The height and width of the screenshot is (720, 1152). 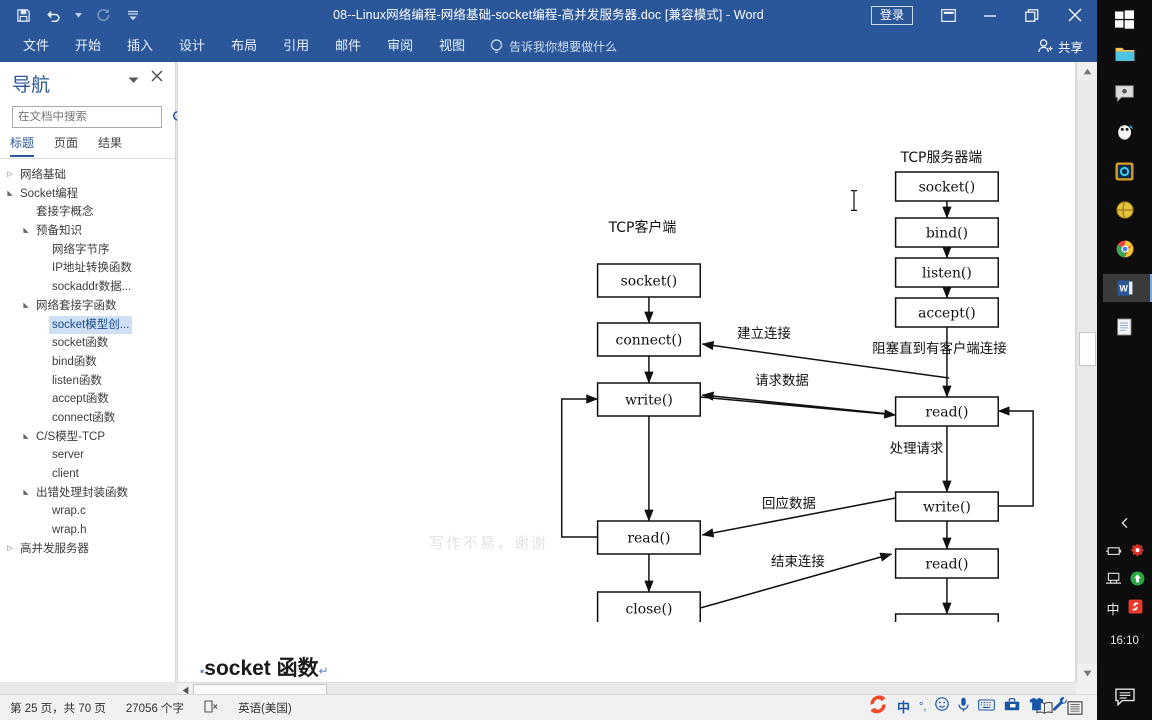 What do you see at coordinates (87, 175) in the screenshot?
I see `nav-heading-item: ▷ 网络基础` at bounding box center [87, 175].